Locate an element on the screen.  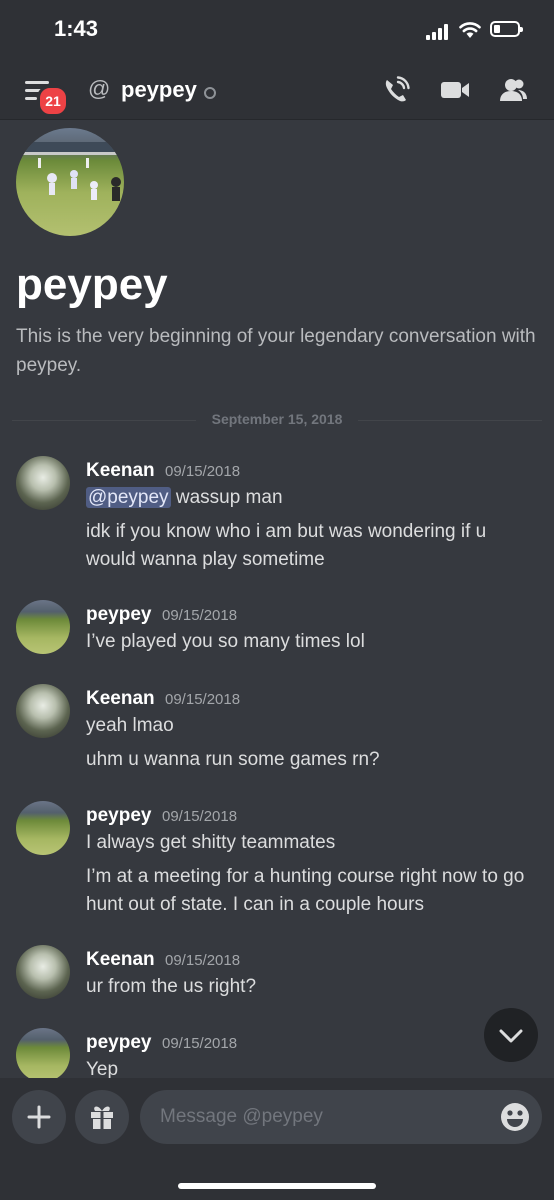
message-text: Yep is located at coordinates (102, 1068).